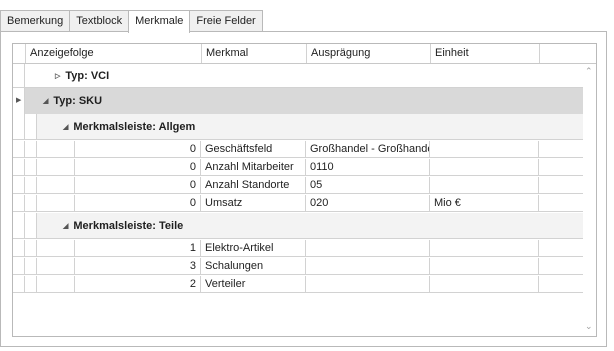 This screenshot has width=614, height=351. Describe the element at coordinates (253, 167) in the screenshot. I see `cell-merkmal: Anzahl Mitarbeiter` at that location.